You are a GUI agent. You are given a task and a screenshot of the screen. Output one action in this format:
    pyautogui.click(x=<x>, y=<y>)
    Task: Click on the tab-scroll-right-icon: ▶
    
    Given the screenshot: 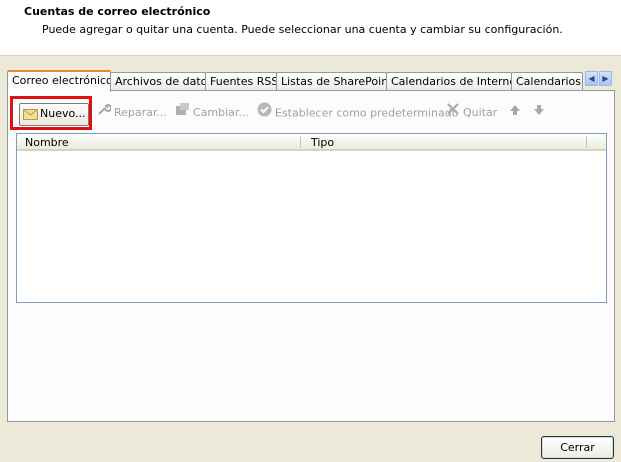 What is the action you would take?
    pyautogui.click(x=605, y=78)
    